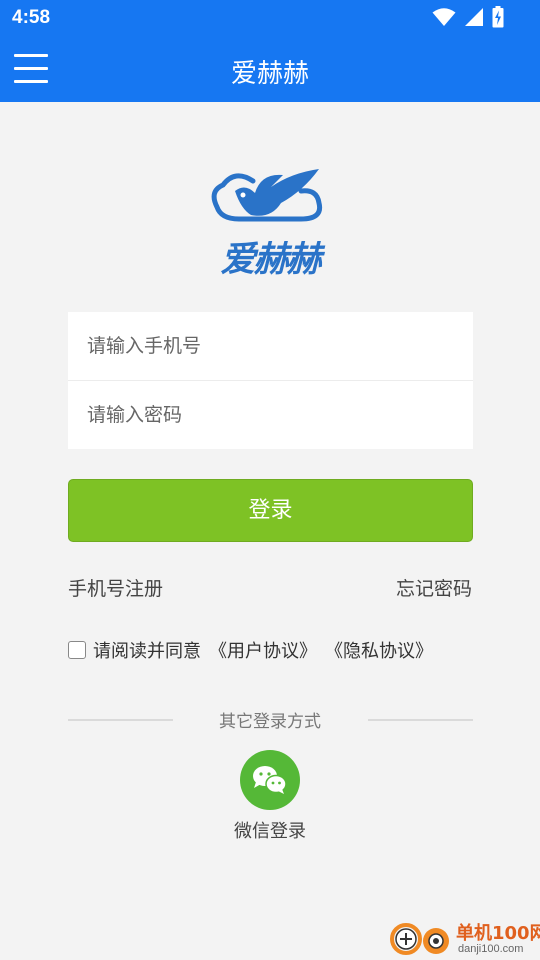 This screenshot has width=540, height=960. What do you see at coordinates (270, 18) in the screenshot?
I see `status-bar: 4:58` at bounding box center [270, 18].